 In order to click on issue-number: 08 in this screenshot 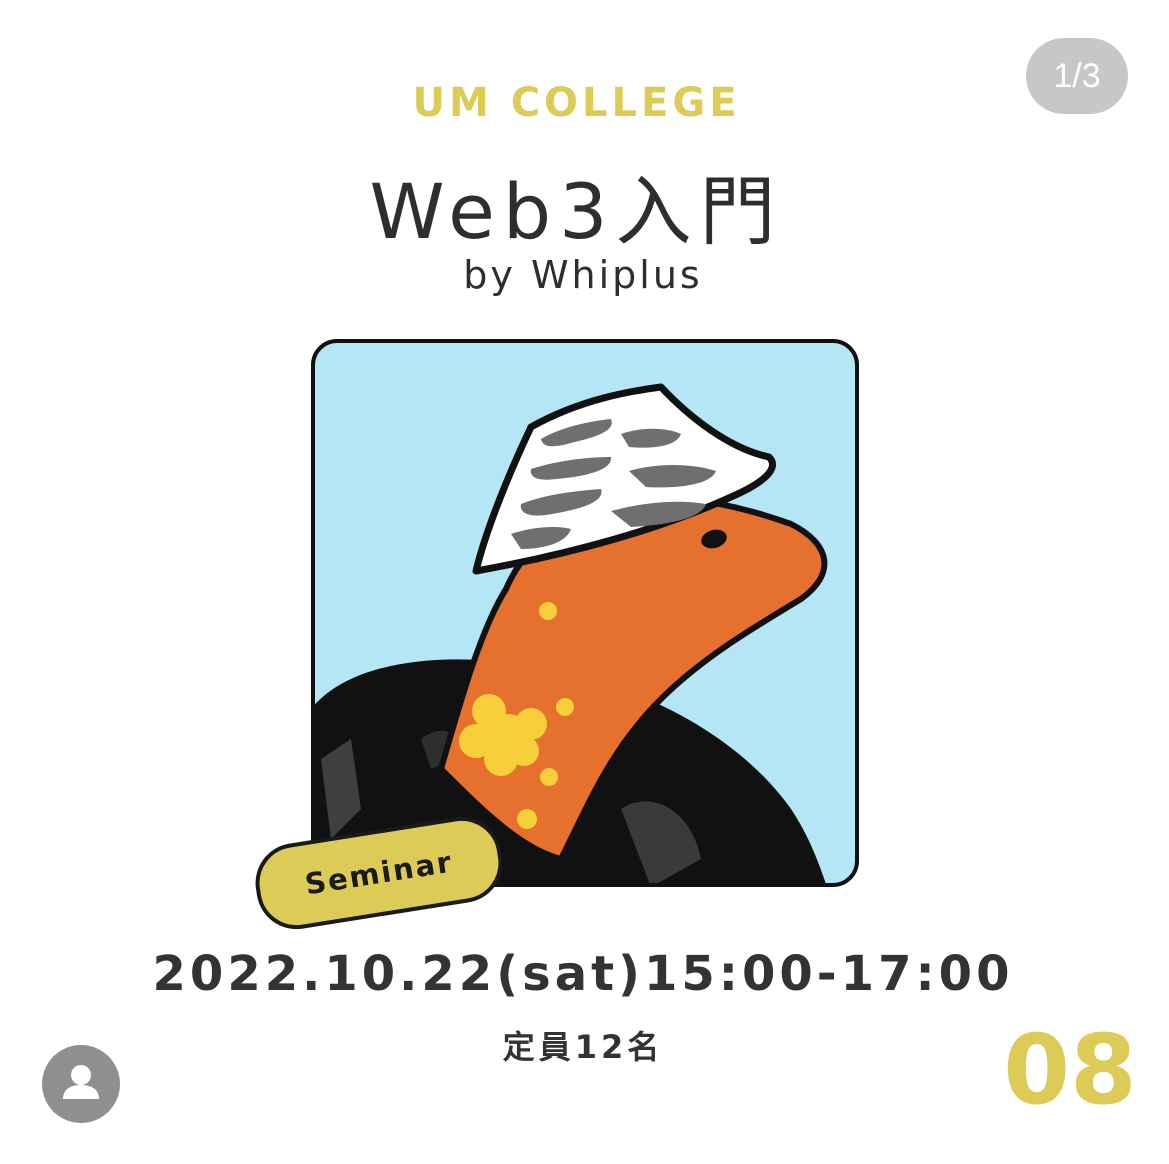, I will do `click(1070, 1070)`.